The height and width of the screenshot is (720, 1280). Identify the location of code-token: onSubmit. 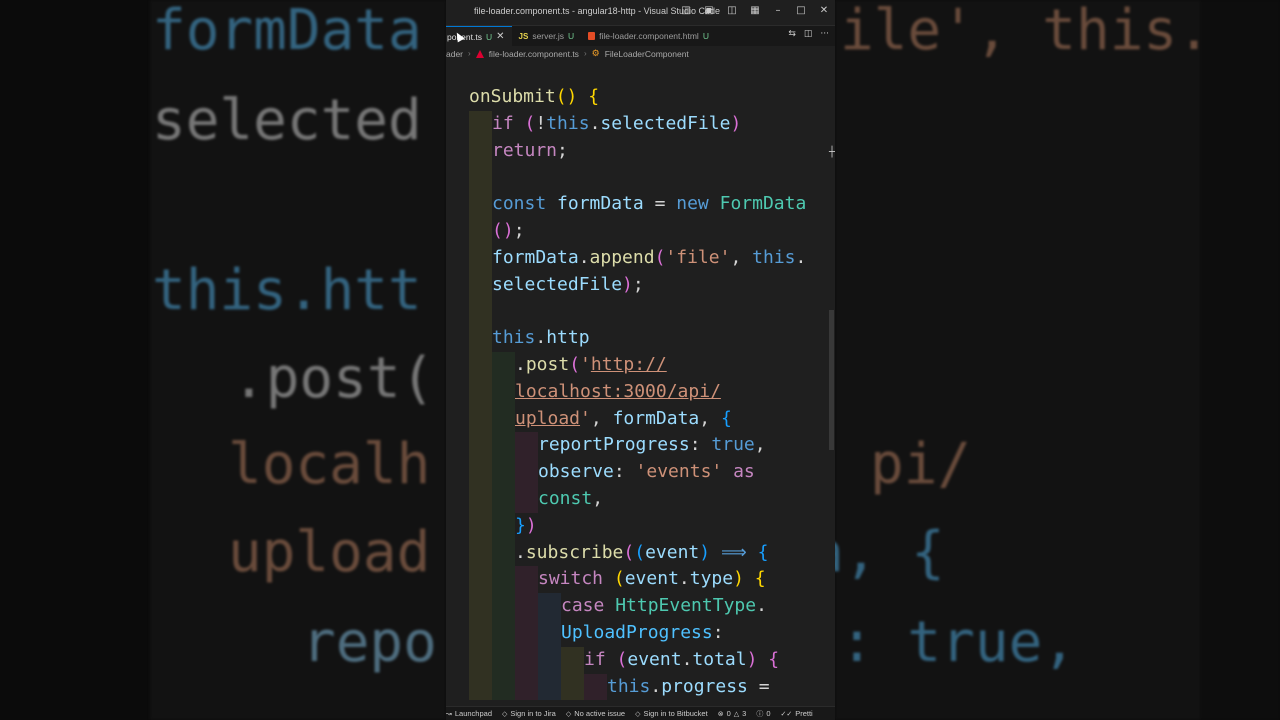
(512, 96).